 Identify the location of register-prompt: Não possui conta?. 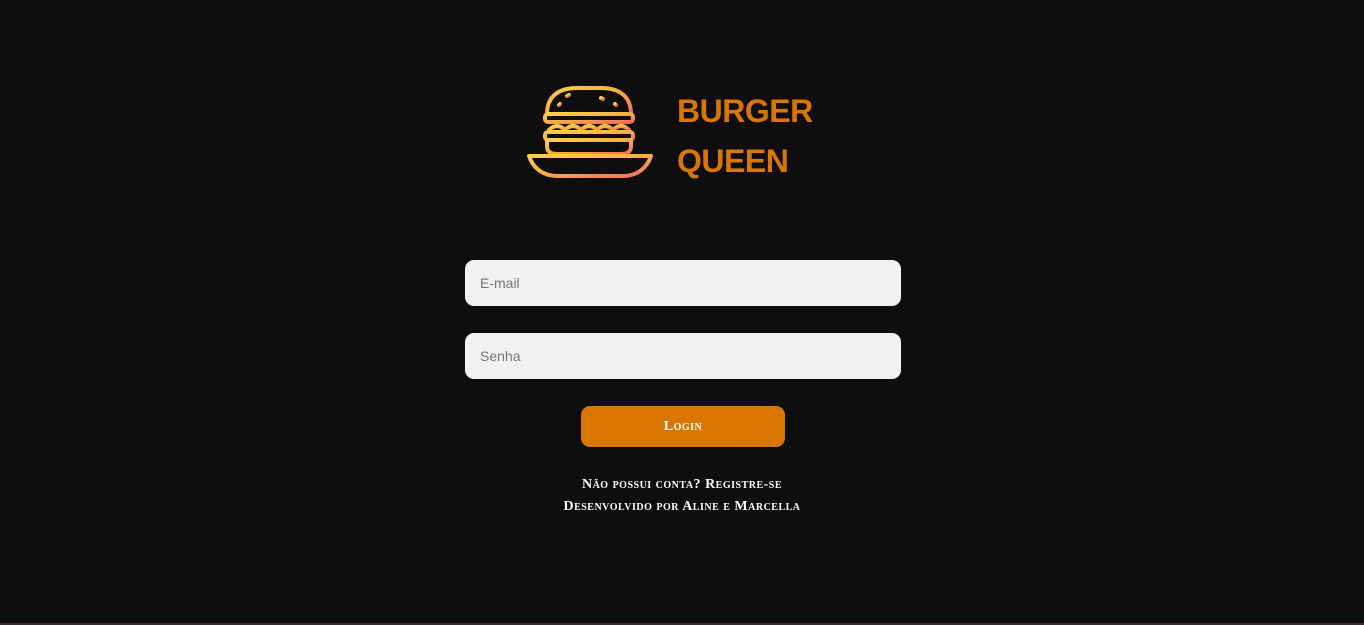
(643, 484).